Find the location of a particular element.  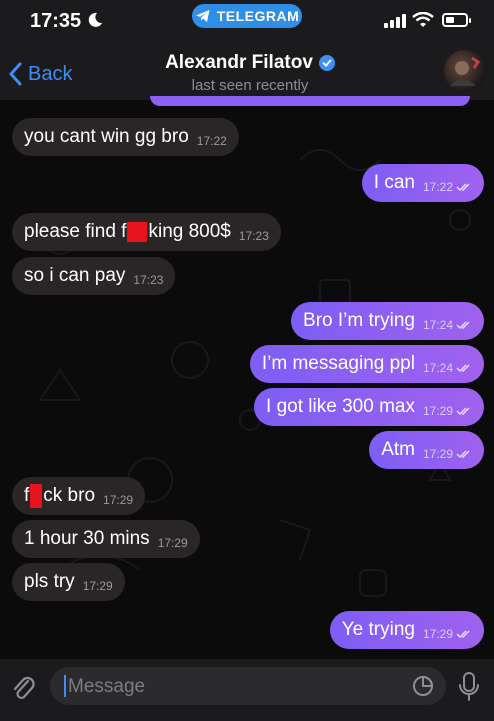

chevron-left-icon is located at coordinates (15, 74).